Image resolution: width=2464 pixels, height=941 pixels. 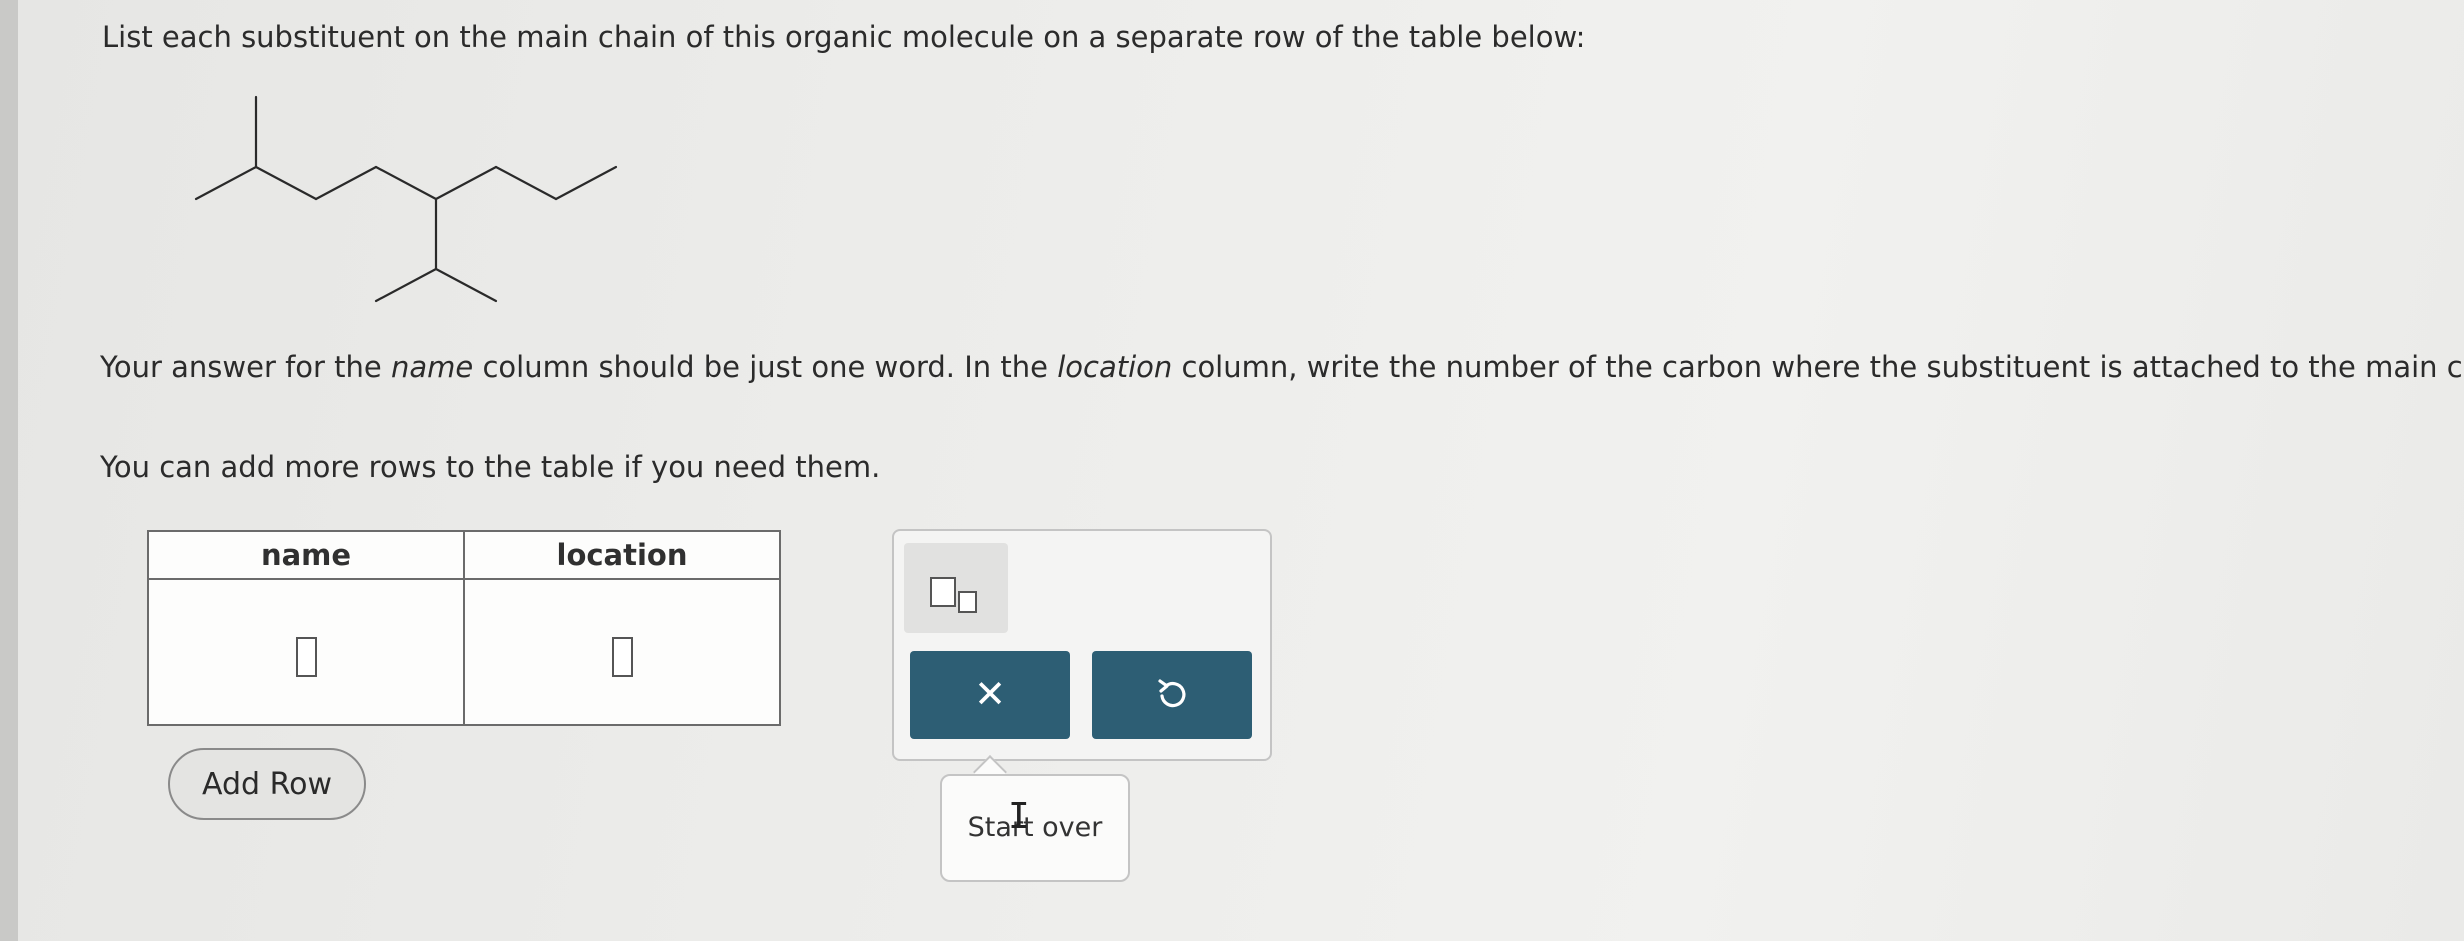 I want to click on location-column-header: location, so click(x=622, y=555).